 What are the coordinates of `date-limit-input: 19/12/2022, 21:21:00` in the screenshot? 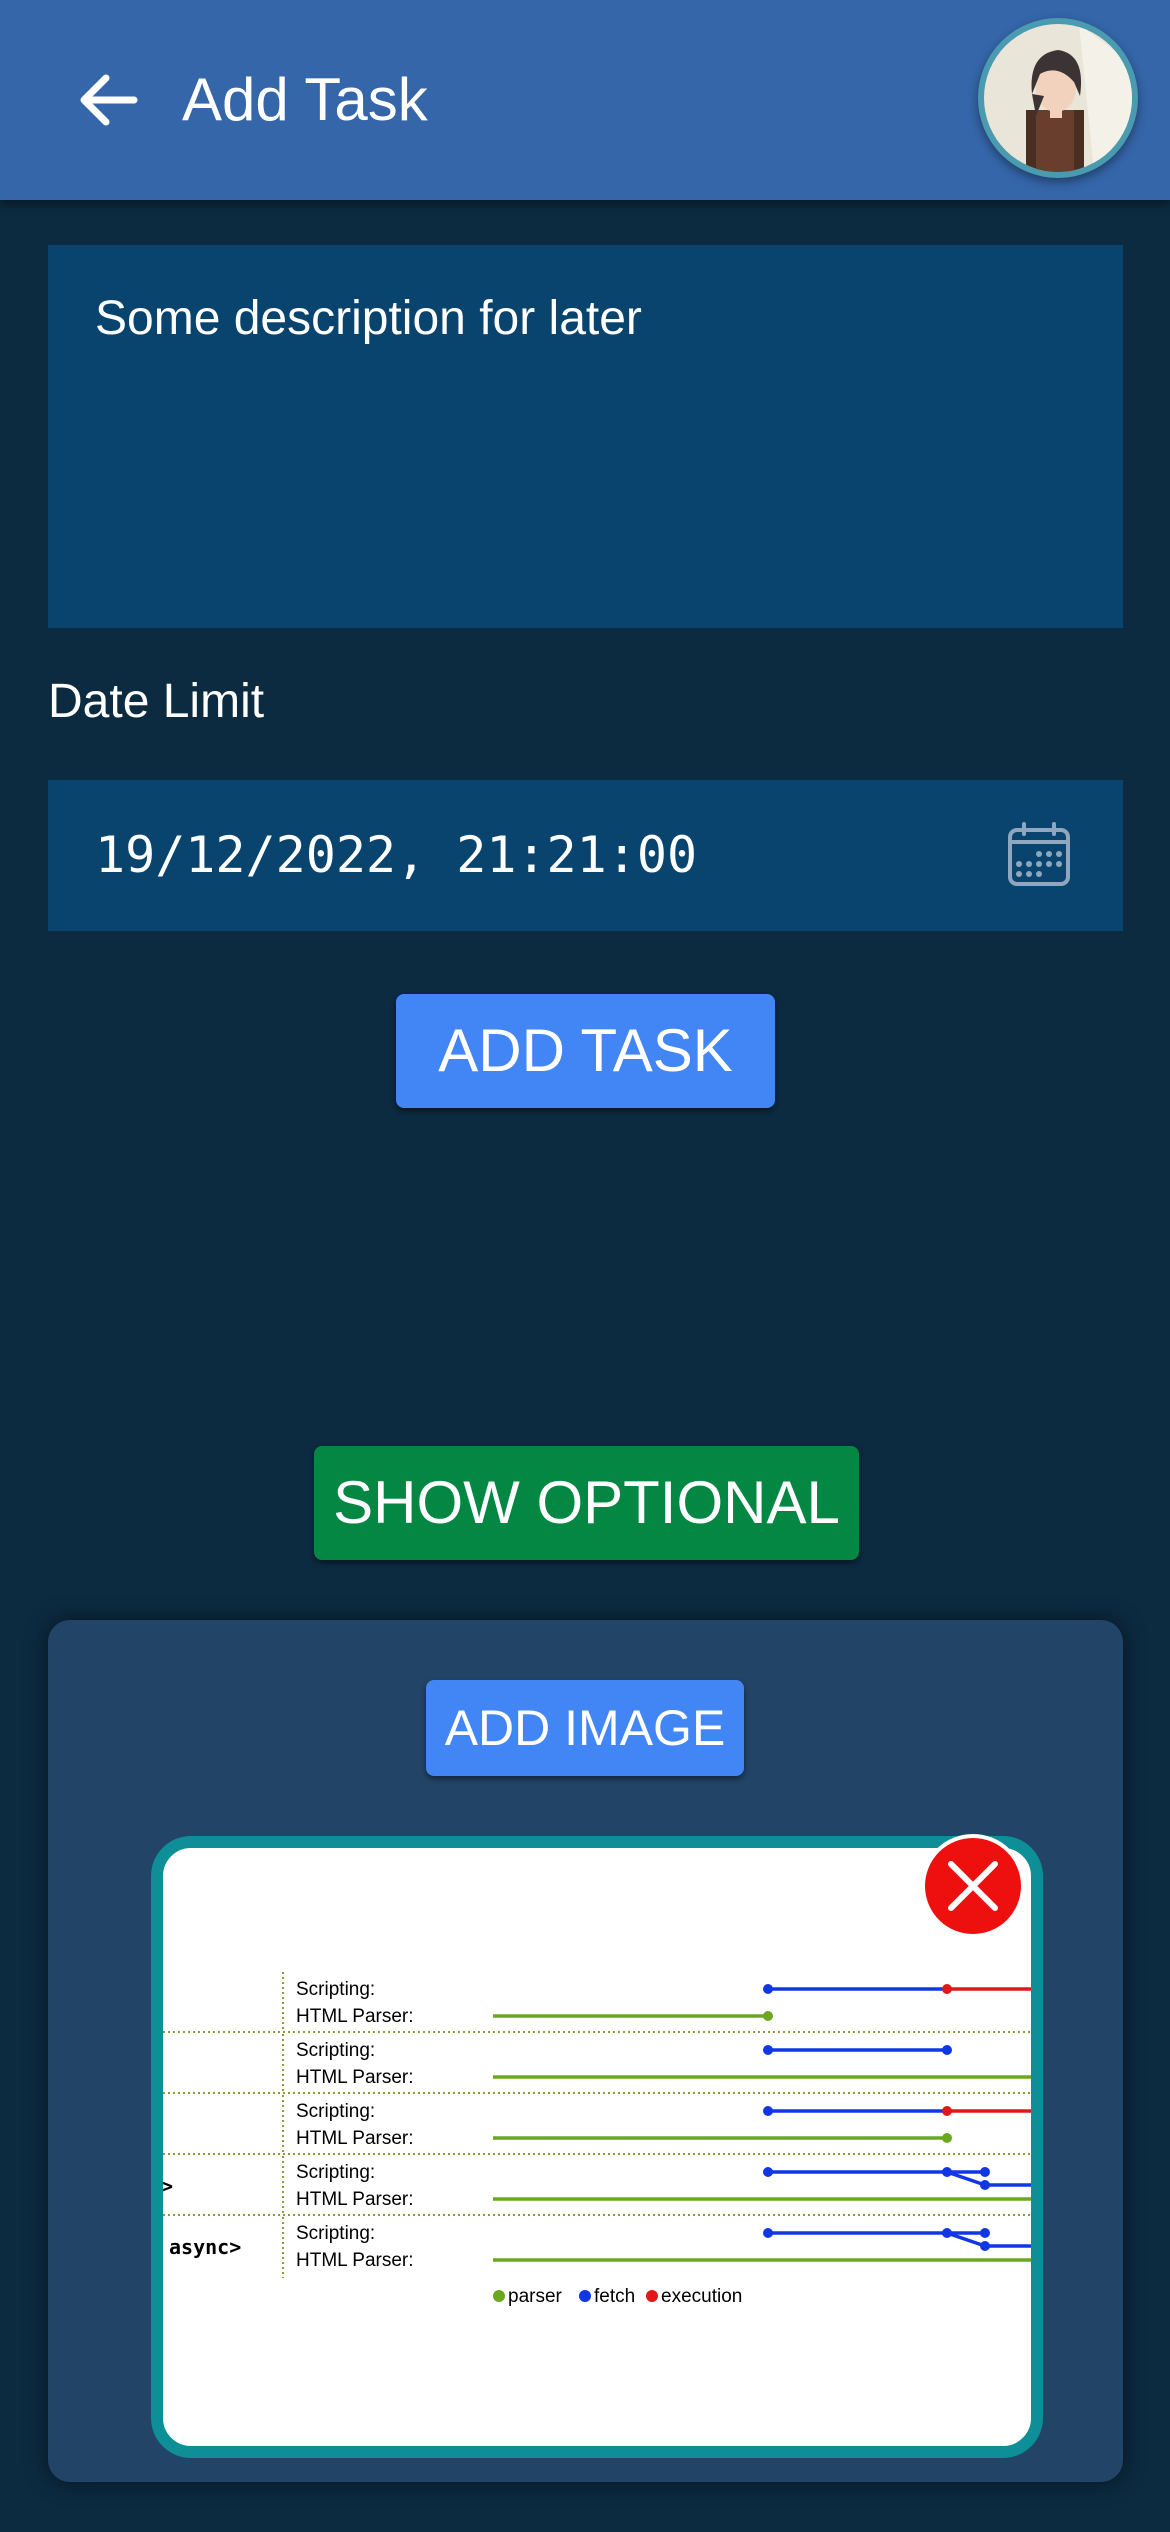 It's located at (585, 855).